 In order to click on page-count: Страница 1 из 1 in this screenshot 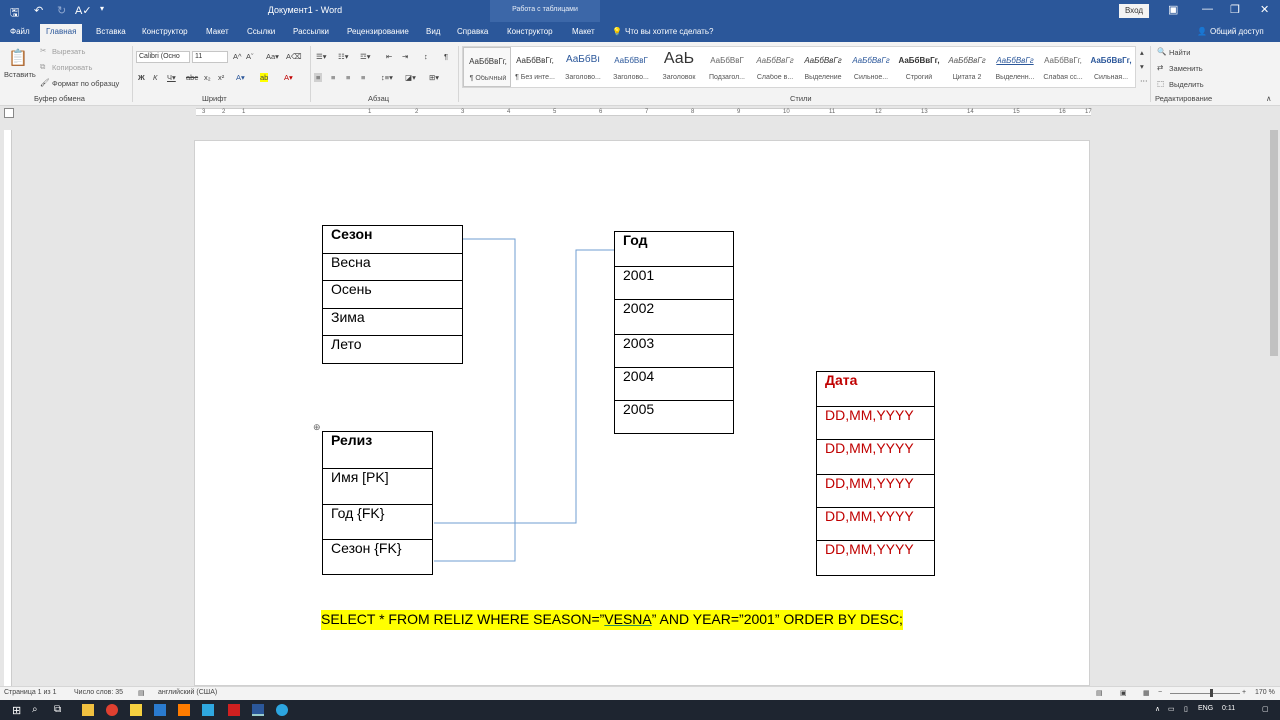, I will do `click(30, 692)`.